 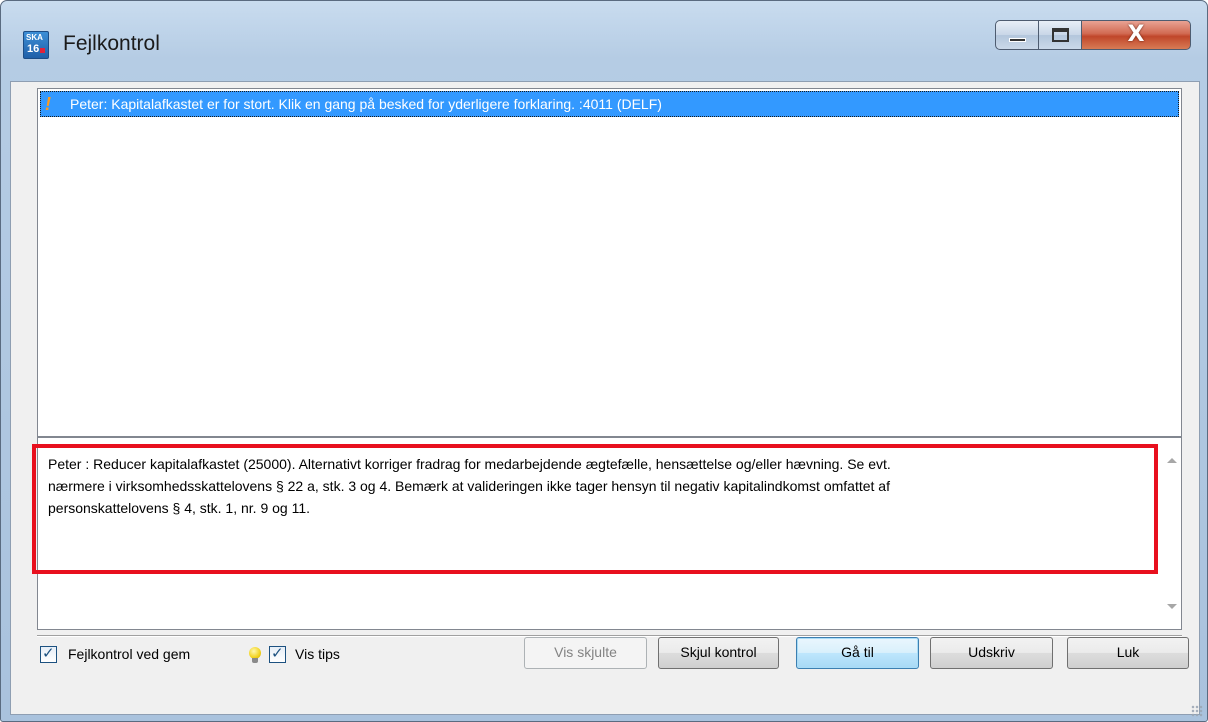 I want to click on vis-tips-label: Vis tips, so click(x=317, y=654).